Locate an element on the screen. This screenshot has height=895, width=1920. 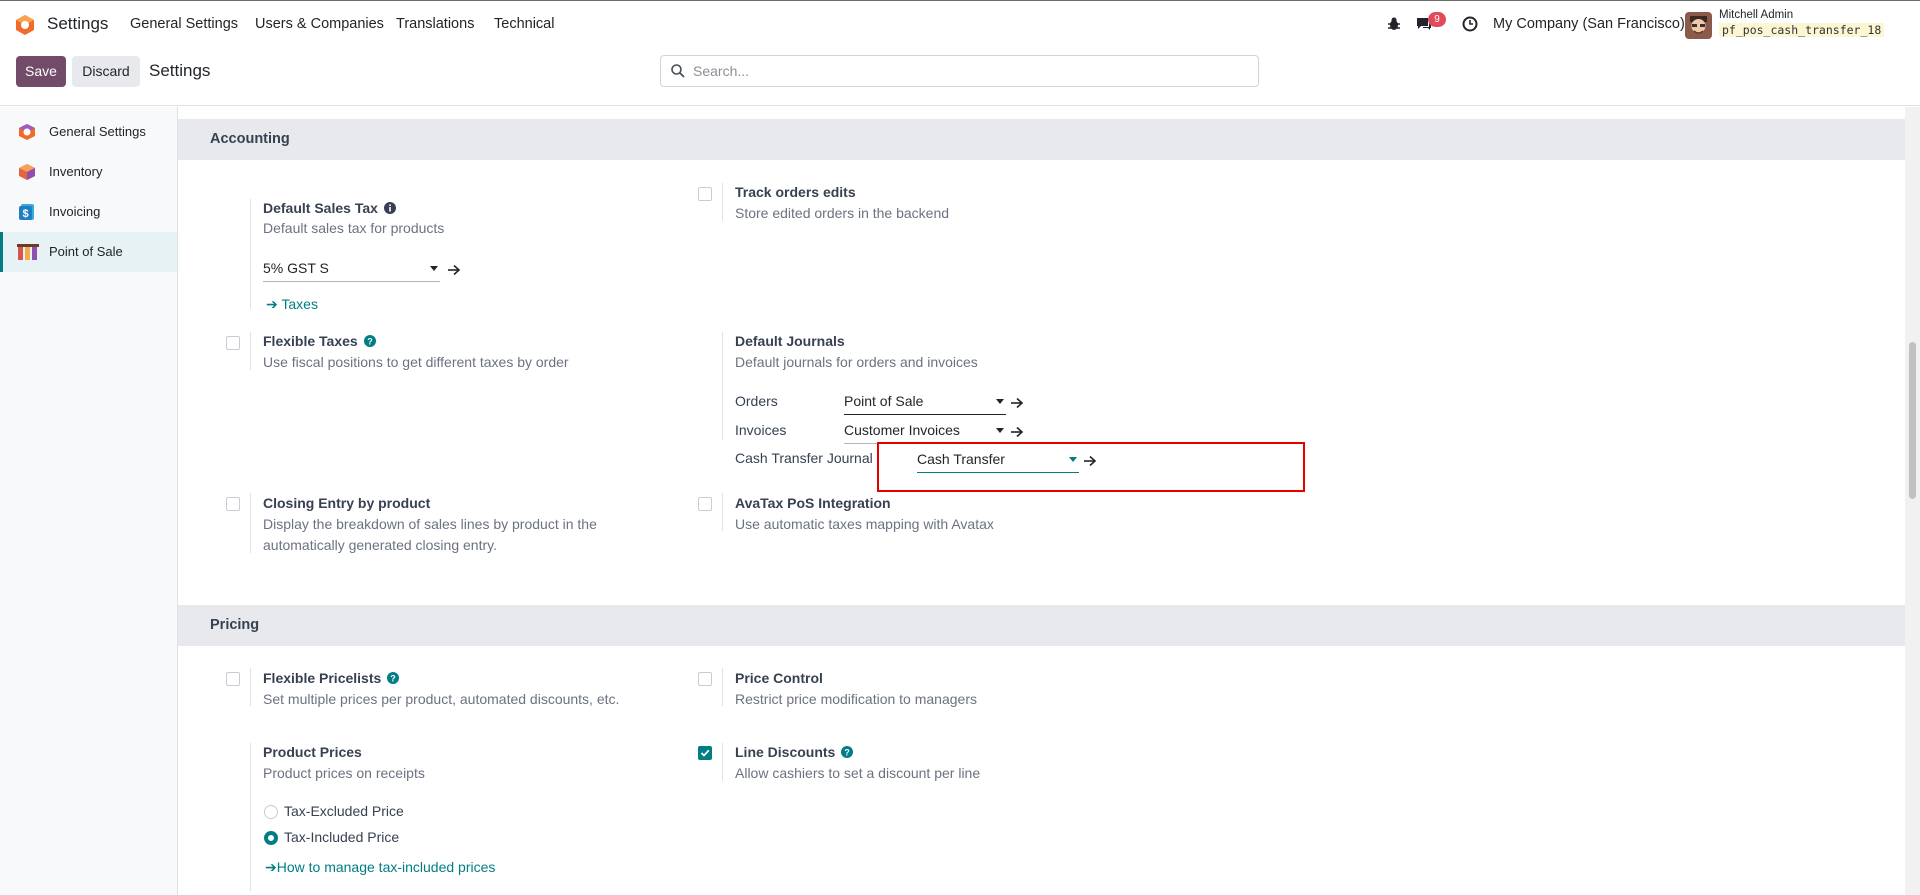
default-journals-desc: Default journals for orders and invoices is located at coordinates (856, 362).